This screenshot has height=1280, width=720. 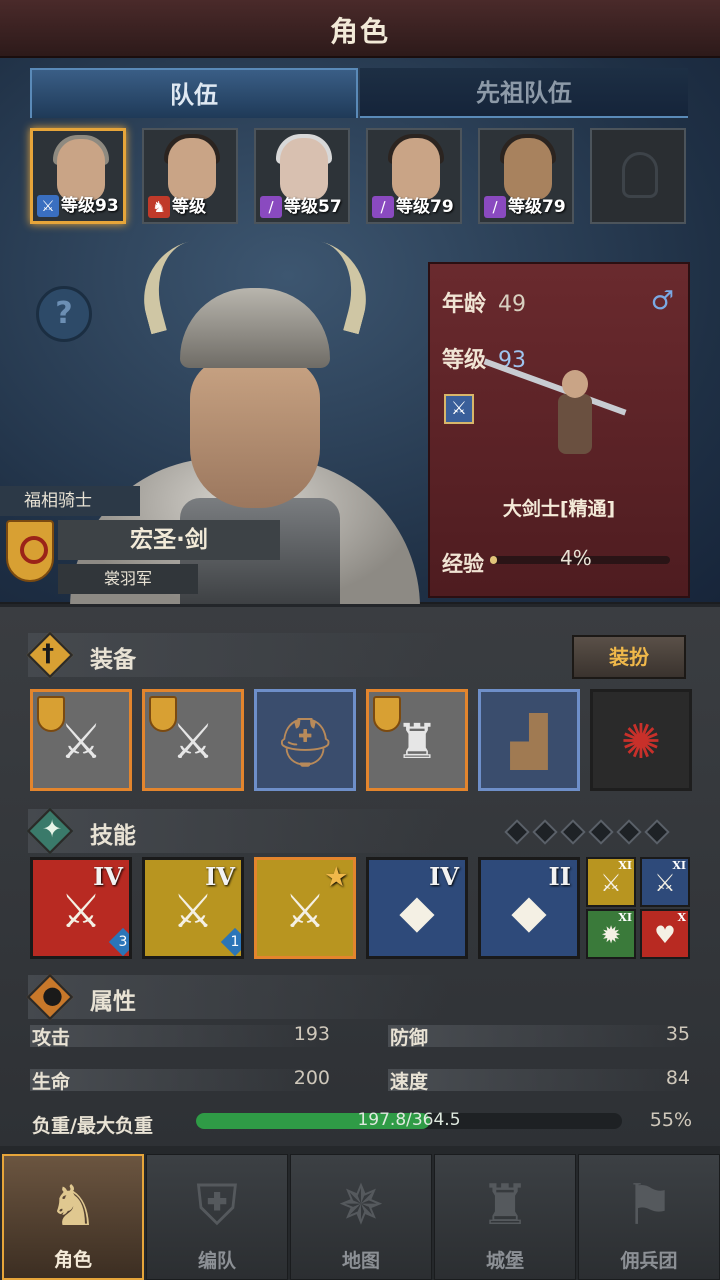 What do you see at coordinates (180, 1036) in the screenshot?
I see `stat-attack: 攻击 193` at bounding box center [180, 1036].